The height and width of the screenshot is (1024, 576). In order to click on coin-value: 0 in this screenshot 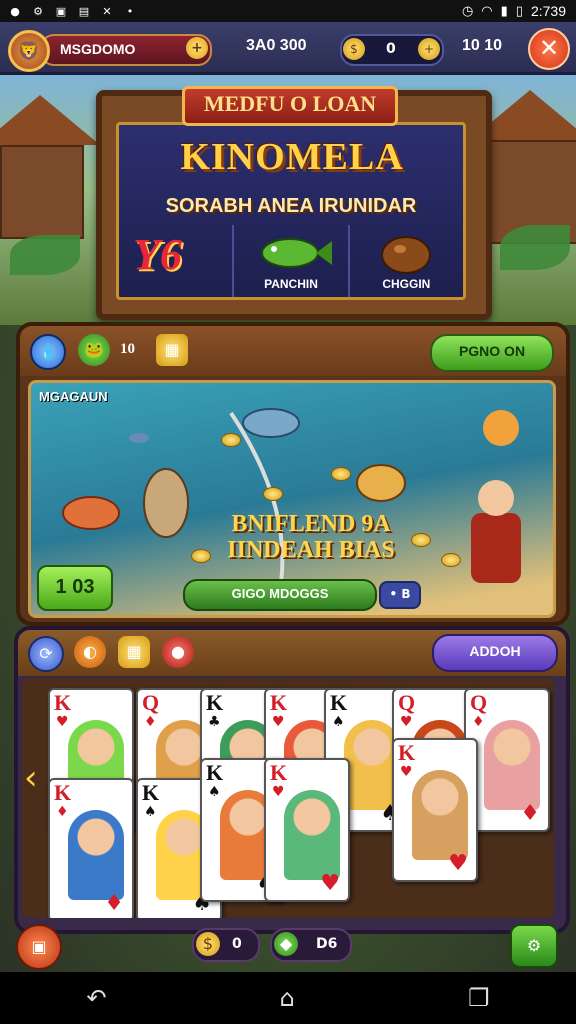, I will do `click(391, 49)`.